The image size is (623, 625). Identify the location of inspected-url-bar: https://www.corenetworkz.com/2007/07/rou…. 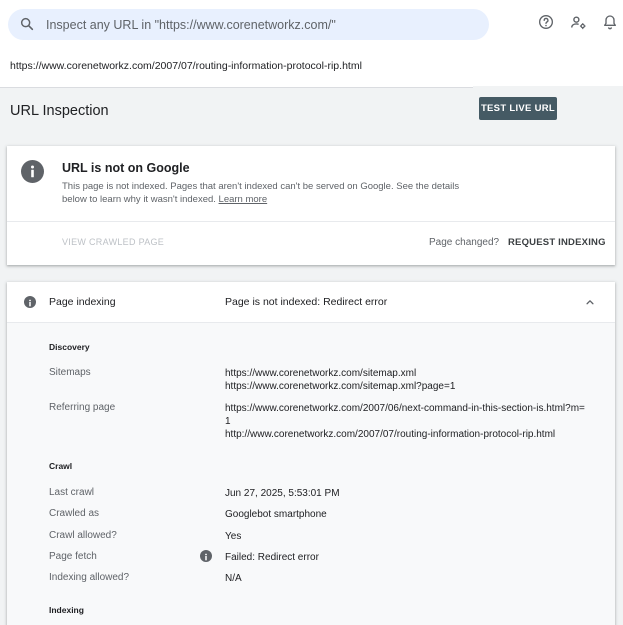
(311, 68).